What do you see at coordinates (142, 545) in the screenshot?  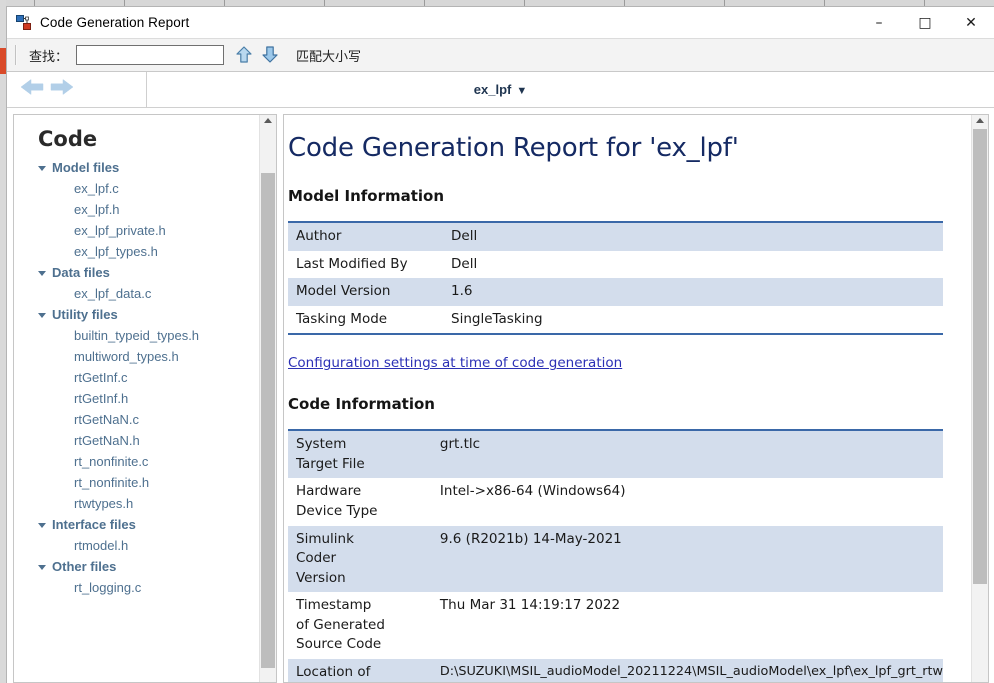 I see `tree-file-rtmodel-h: rtmodel.h` at bounding box center [142, 545].